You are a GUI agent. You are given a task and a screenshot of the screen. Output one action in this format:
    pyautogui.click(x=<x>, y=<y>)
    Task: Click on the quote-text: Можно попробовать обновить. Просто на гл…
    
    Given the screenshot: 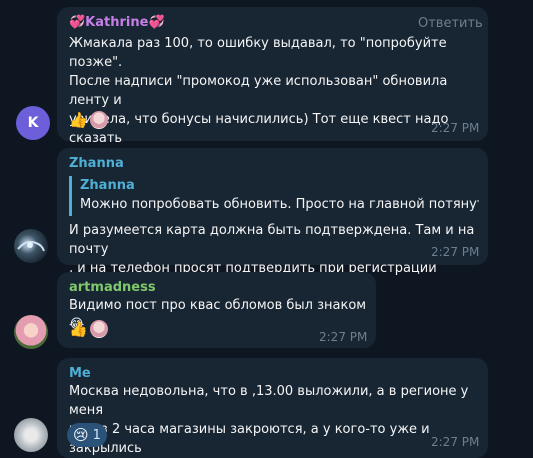 What is the action you would take?
    pyautogui.click(x=279, y=204)
    